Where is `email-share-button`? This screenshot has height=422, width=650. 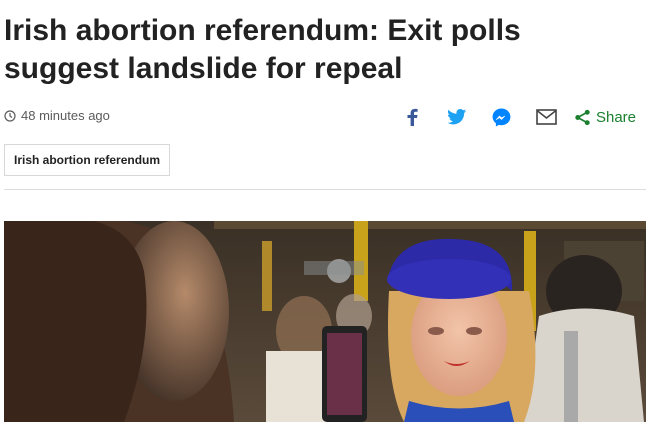 email-share-button is located at coordinates (547, 117).